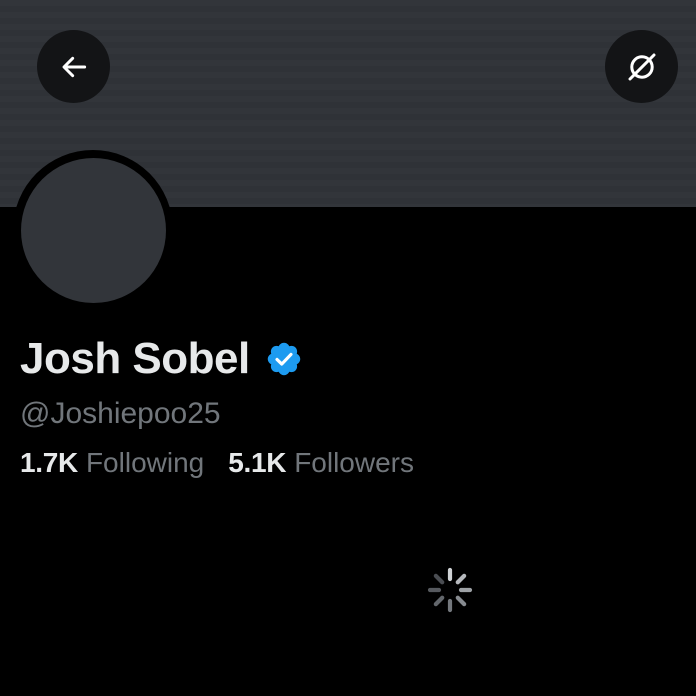 The width and height of the screenshot is (696, 696). What do you see at coordinates (450, 590) in the screenshot?
I see `loading-spinner-icon` at bounding box center [450, 590].